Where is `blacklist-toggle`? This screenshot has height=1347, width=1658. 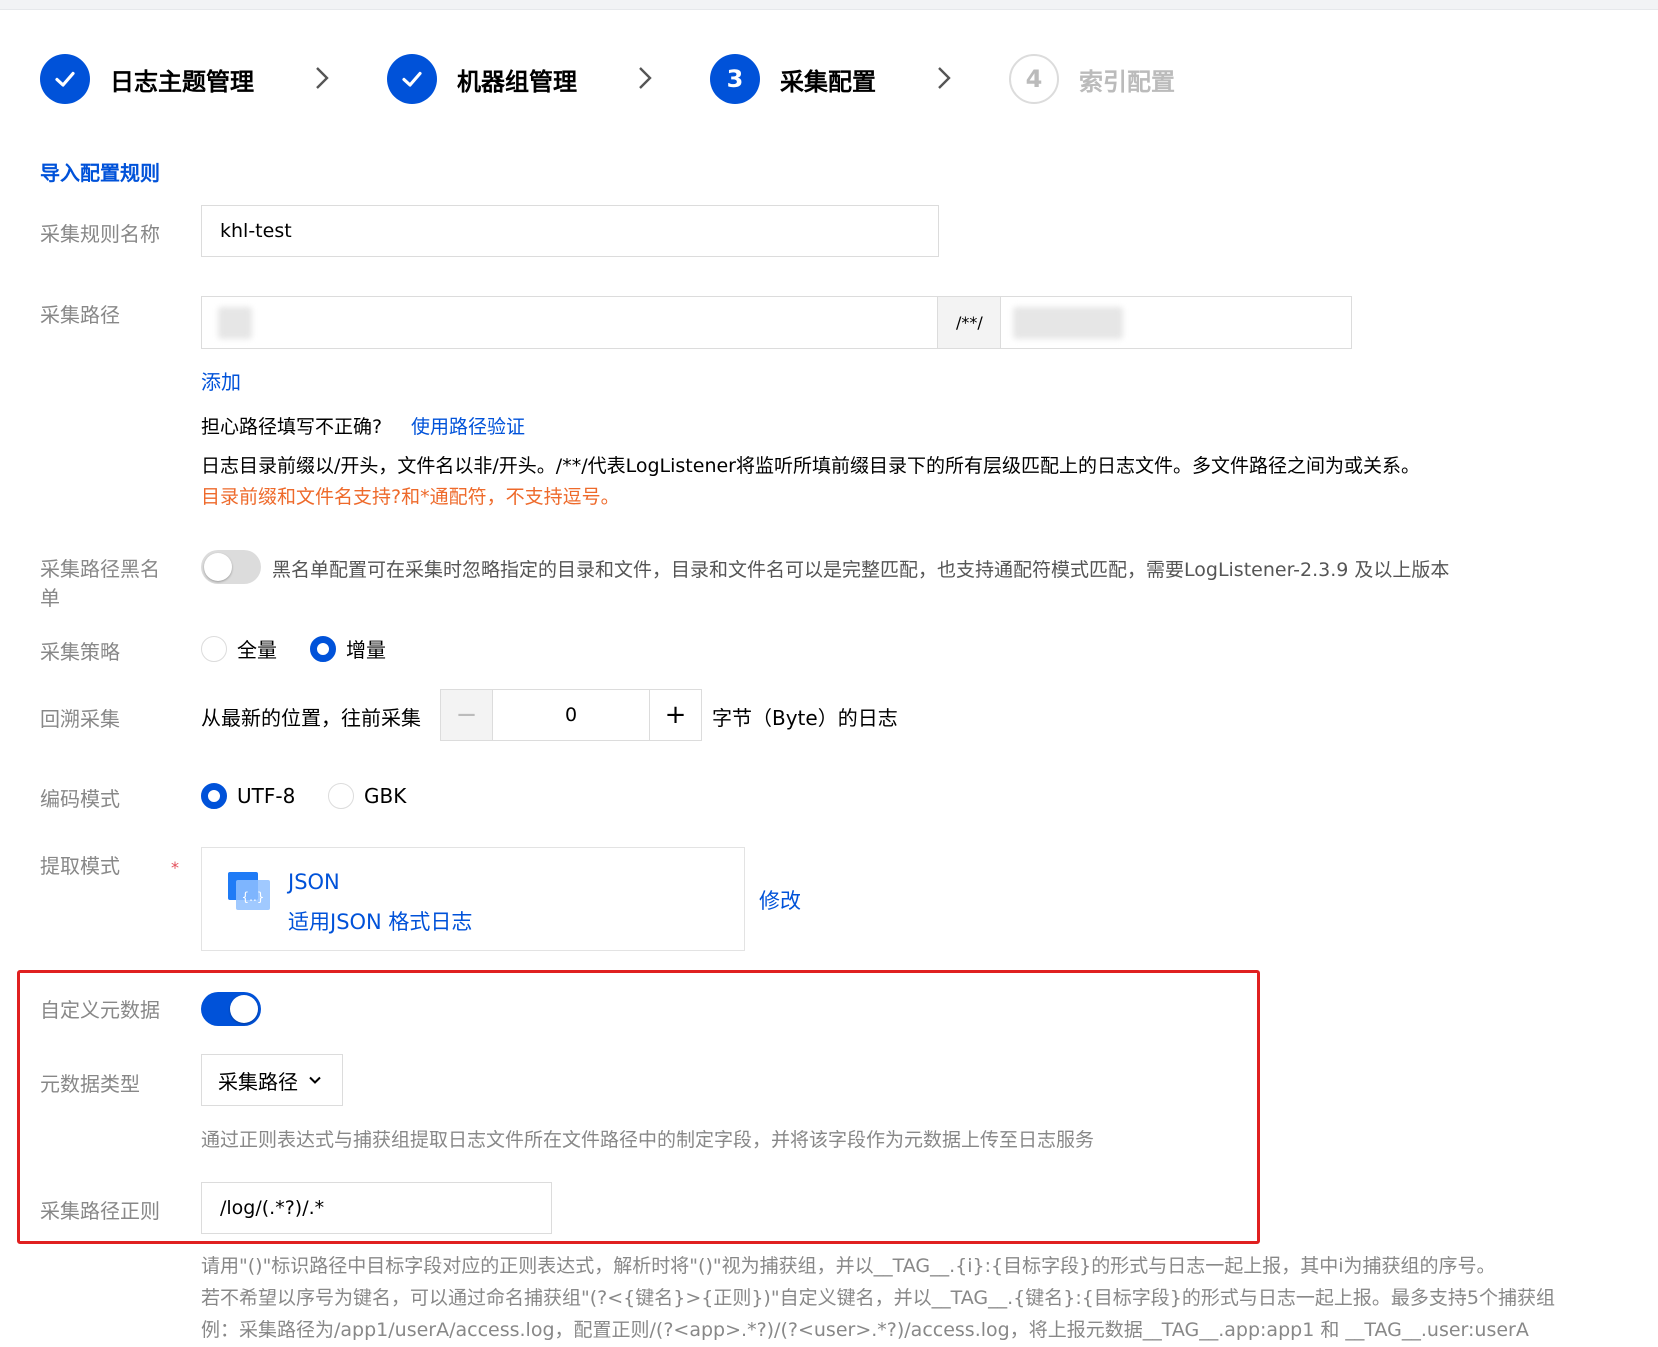
blacklist-toggle is located at coordinates (231, 567).